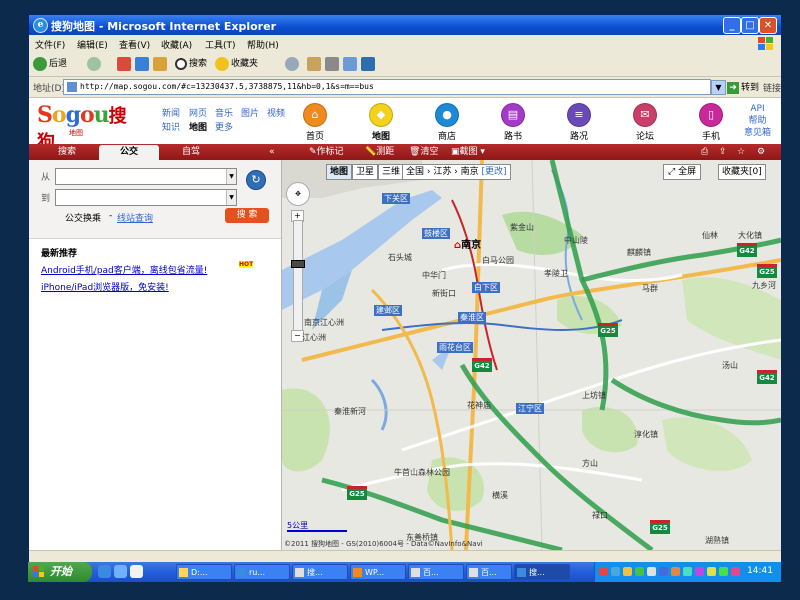 Image resolution: width=800 pixels, height=600 pixels. What do you see at coordinates (379, 152) in the screenshot?
I see `measure-tool: 📏测距` at bounding box center [379, 152].